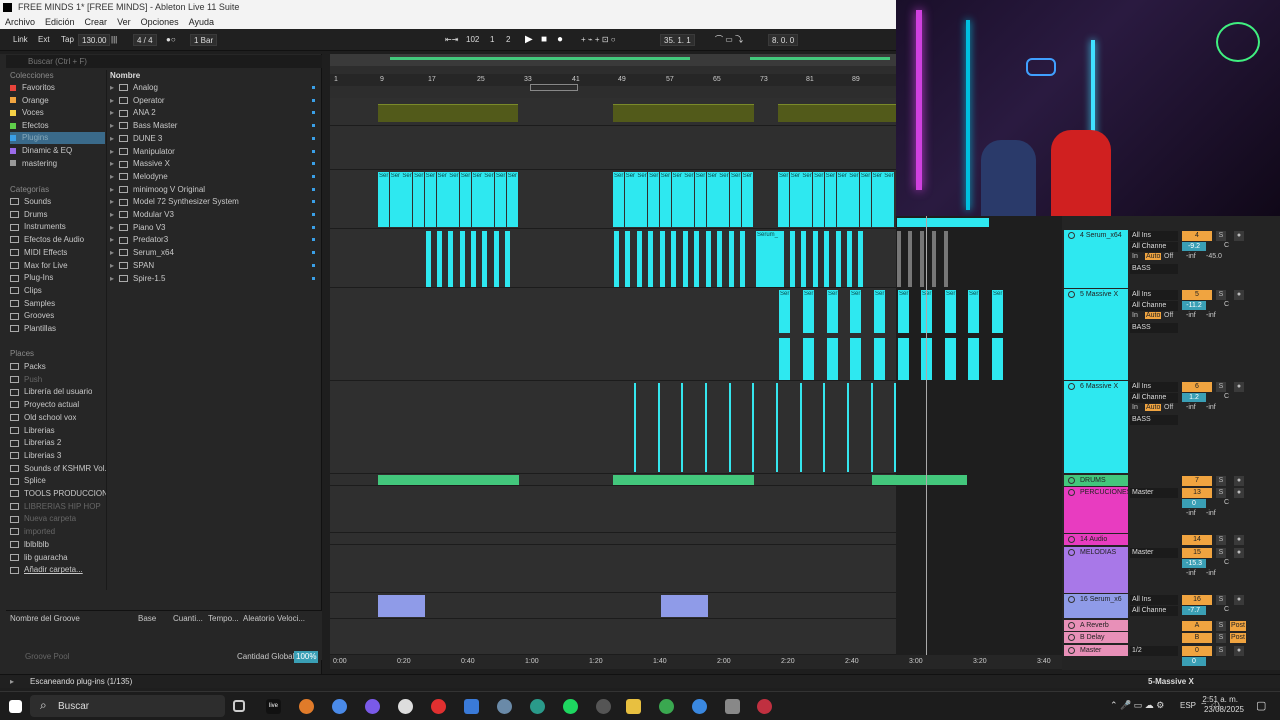  Describe the element at coordinates (145, 40) in the screenshot. I see `time-signature-field: 4 / 4` at that location.